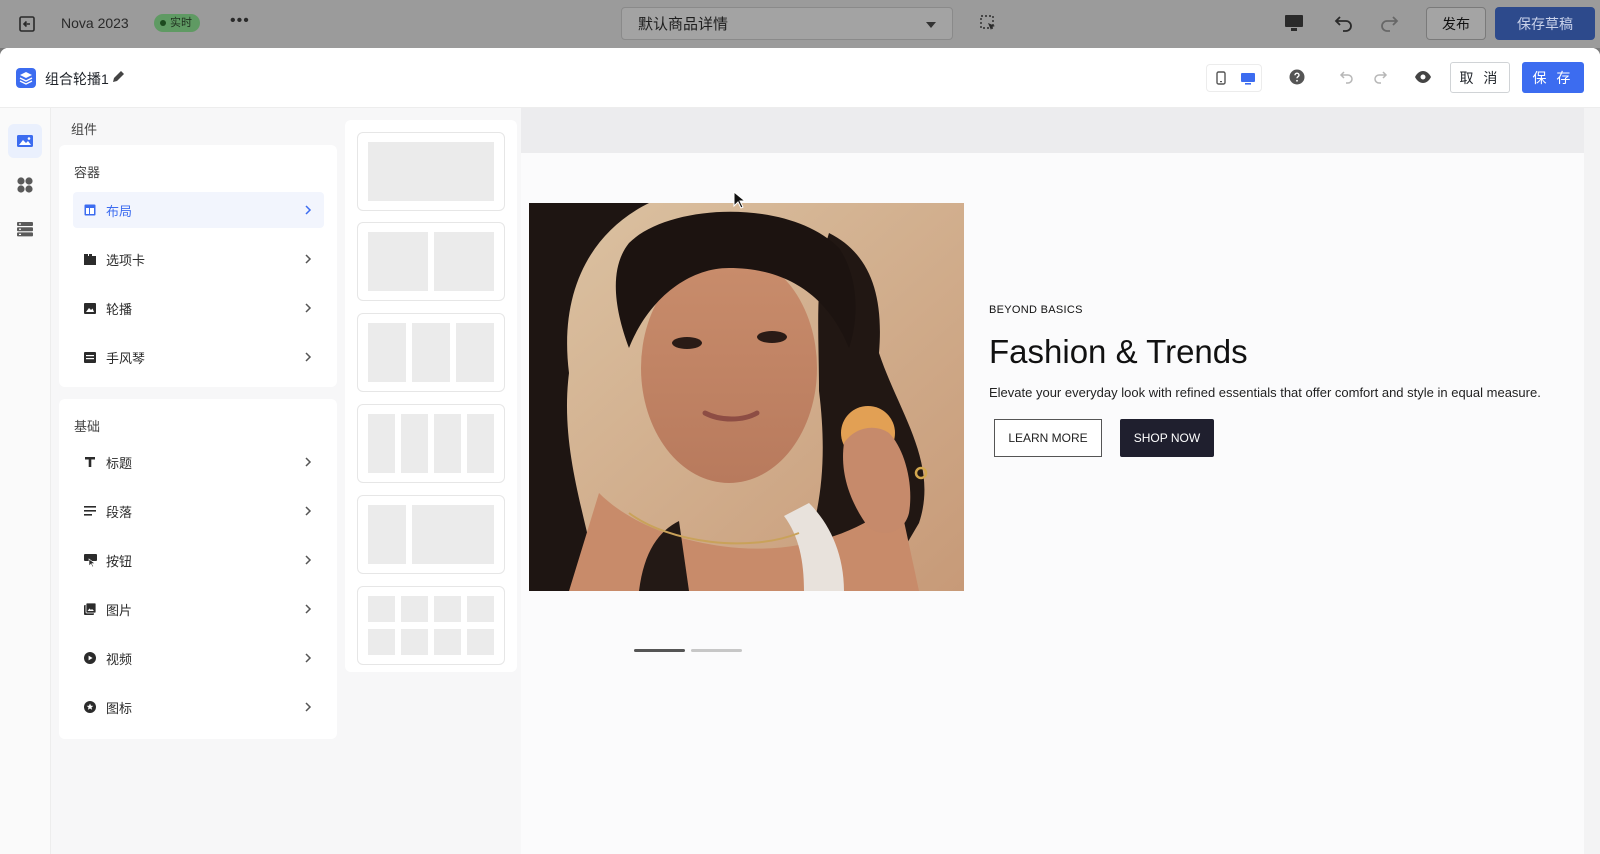 This screenshot has width=1600, height=854. What do you see at coordinates (198, 707) in the screenshot?
I see `component-item-icon: 图标` at bounding box center [198, 707].